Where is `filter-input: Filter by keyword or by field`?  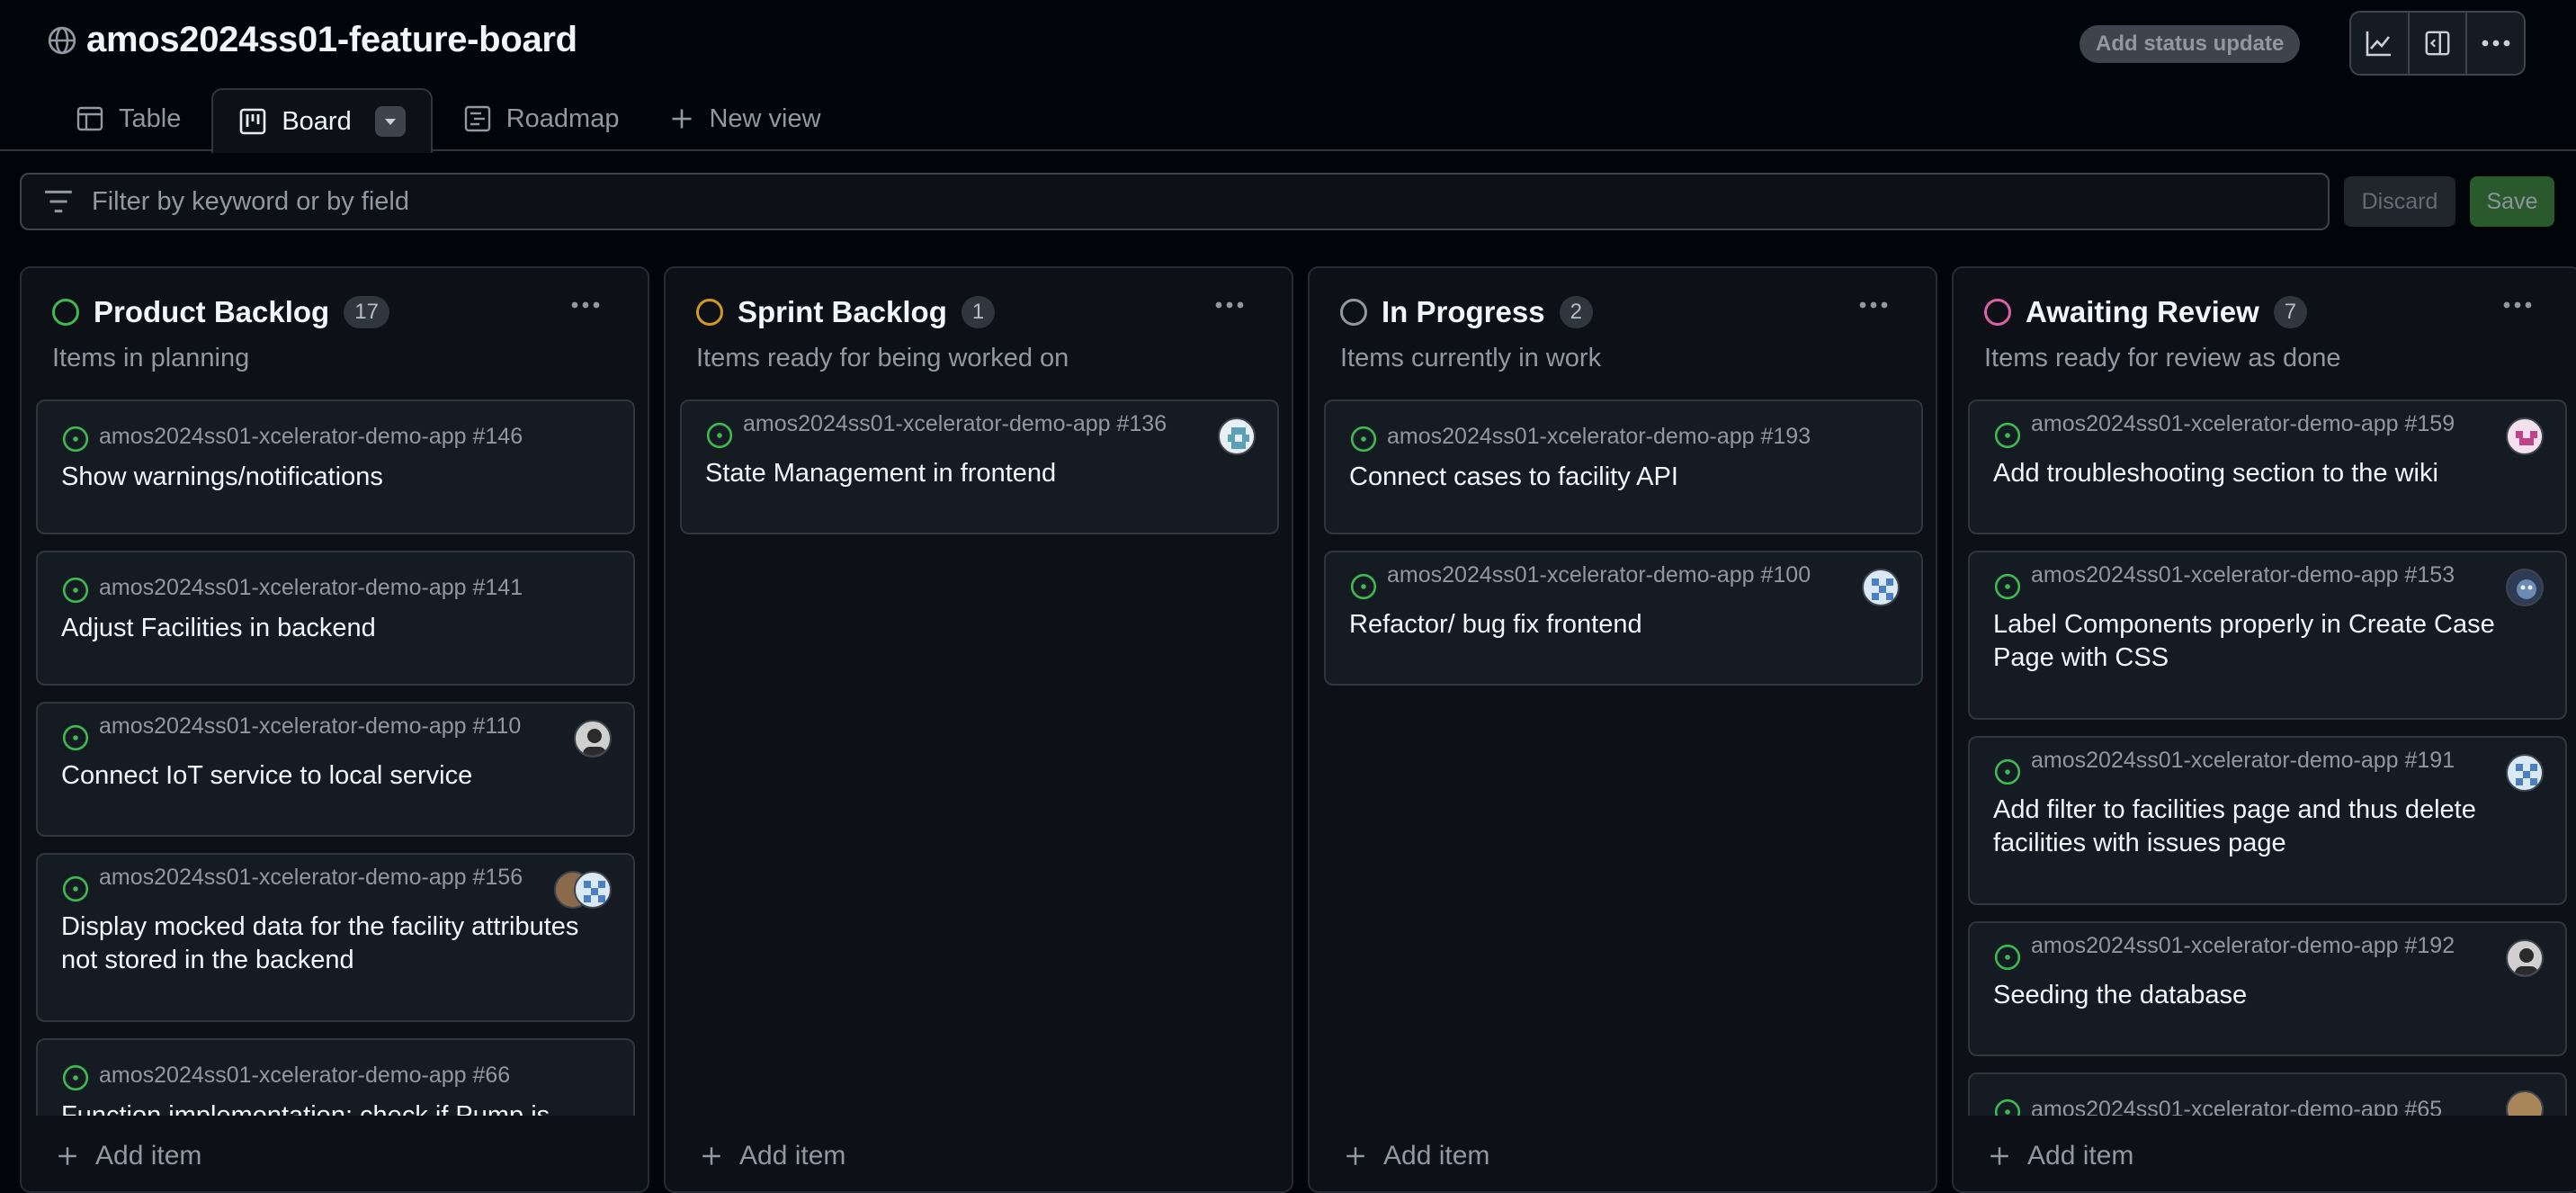 filter-input: Filter by keyword or by field is located at coordinates (1175, 201).